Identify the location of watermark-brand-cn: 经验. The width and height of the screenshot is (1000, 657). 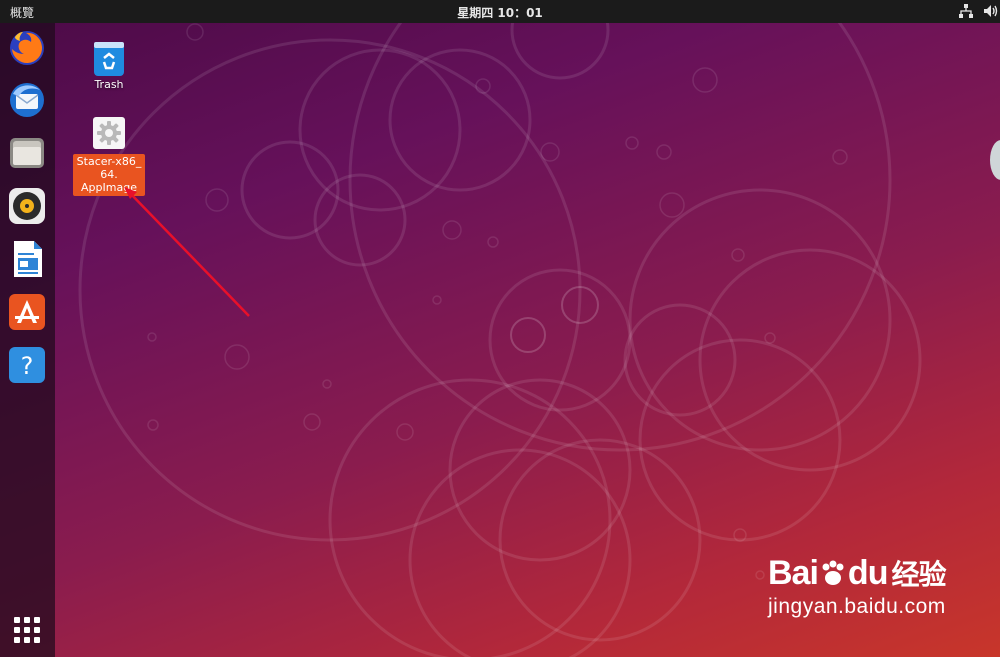
(918, 574).